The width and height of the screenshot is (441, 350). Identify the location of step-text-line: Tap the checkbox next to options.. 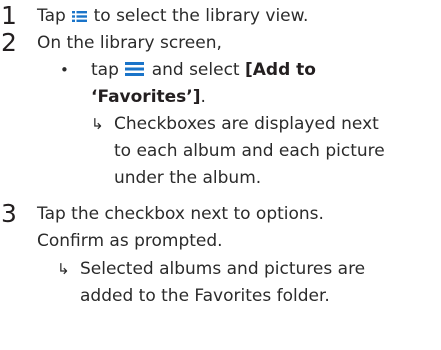
(180, 214).